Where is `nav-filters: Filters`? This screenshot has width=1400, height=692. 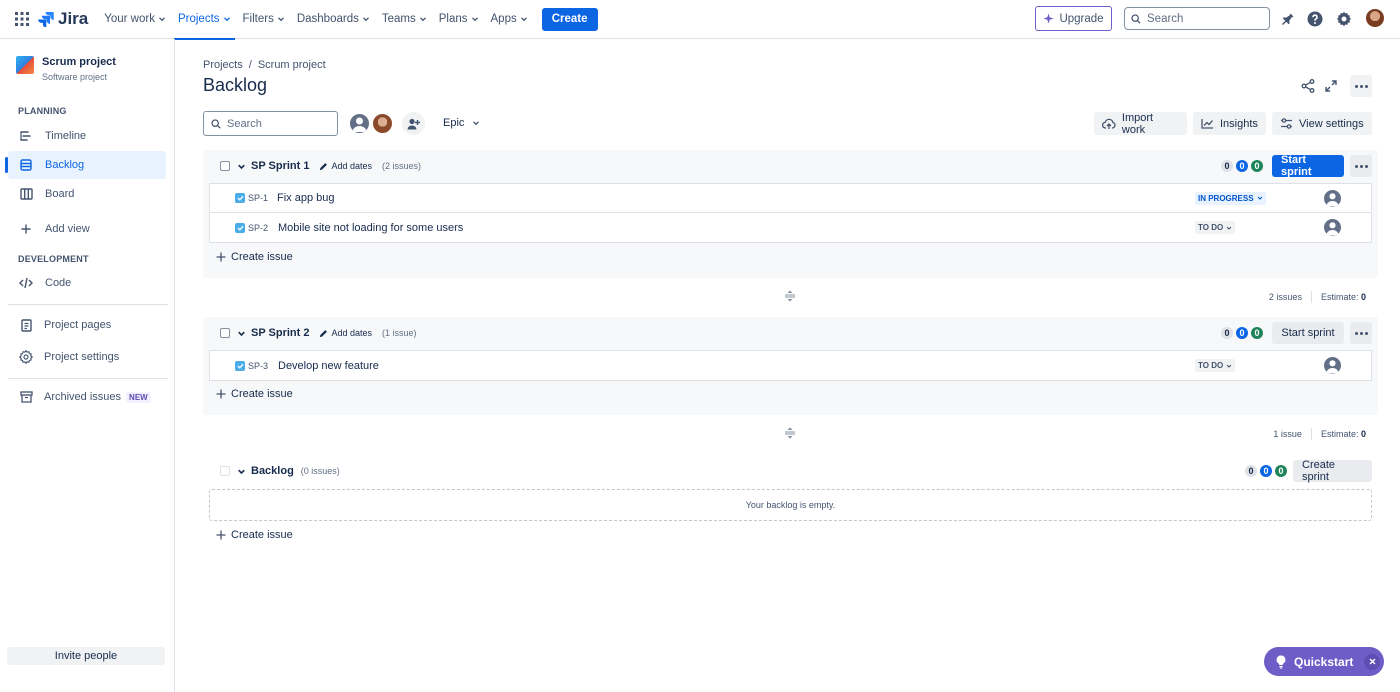 nav-filters: Filters is located at coordinates (264, 19).